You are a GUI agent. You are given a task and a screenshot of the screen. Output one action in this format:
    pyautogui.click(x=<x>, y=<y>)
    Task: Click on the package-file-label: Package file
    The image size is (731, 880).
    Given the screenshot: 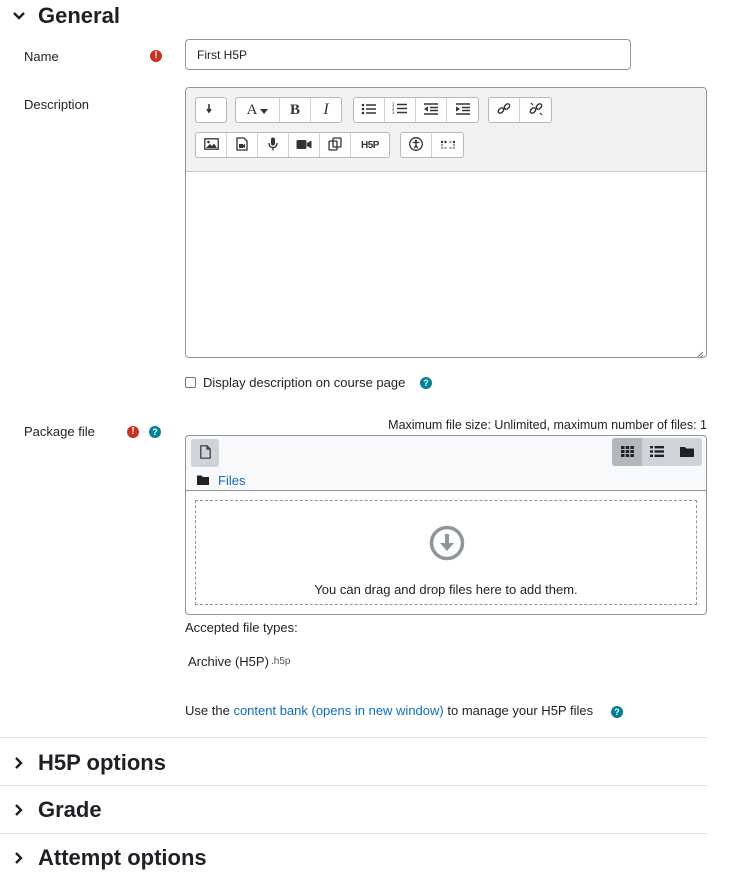 What is the action you would take?
    pyautogui.click(x=59, y=431)
    